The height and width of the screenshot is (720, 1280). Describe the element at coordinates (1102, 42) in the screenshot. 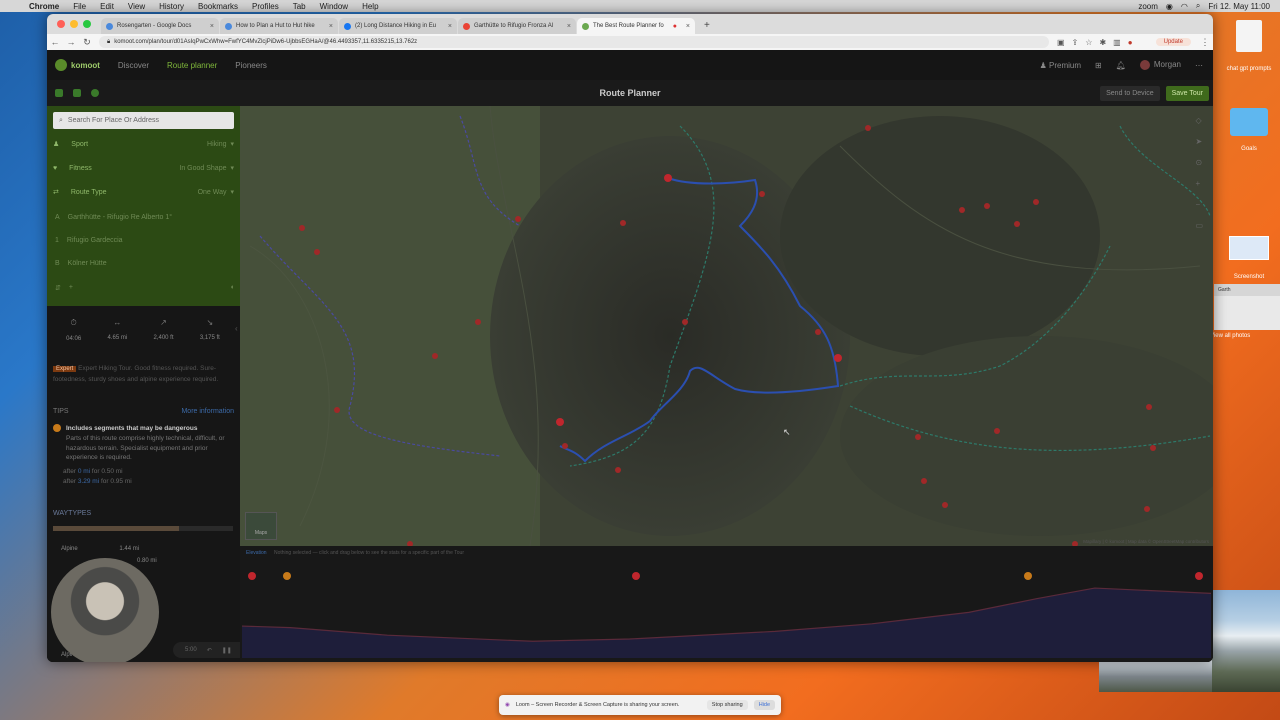

I see `extension-icon: ✱` at that location.